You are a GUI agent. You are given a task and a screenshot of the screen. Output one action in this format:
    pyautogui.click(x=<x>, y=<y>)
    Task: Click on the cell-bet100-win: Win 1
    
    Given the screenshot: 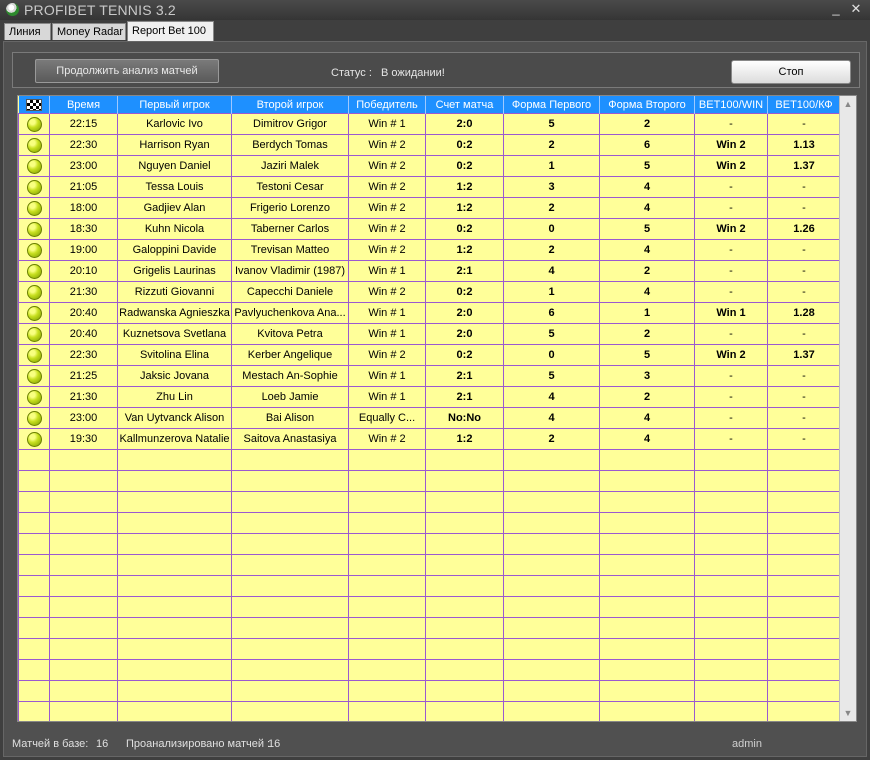 What is the action you would take?
    pyautogui.click(x=731, y=313)
    